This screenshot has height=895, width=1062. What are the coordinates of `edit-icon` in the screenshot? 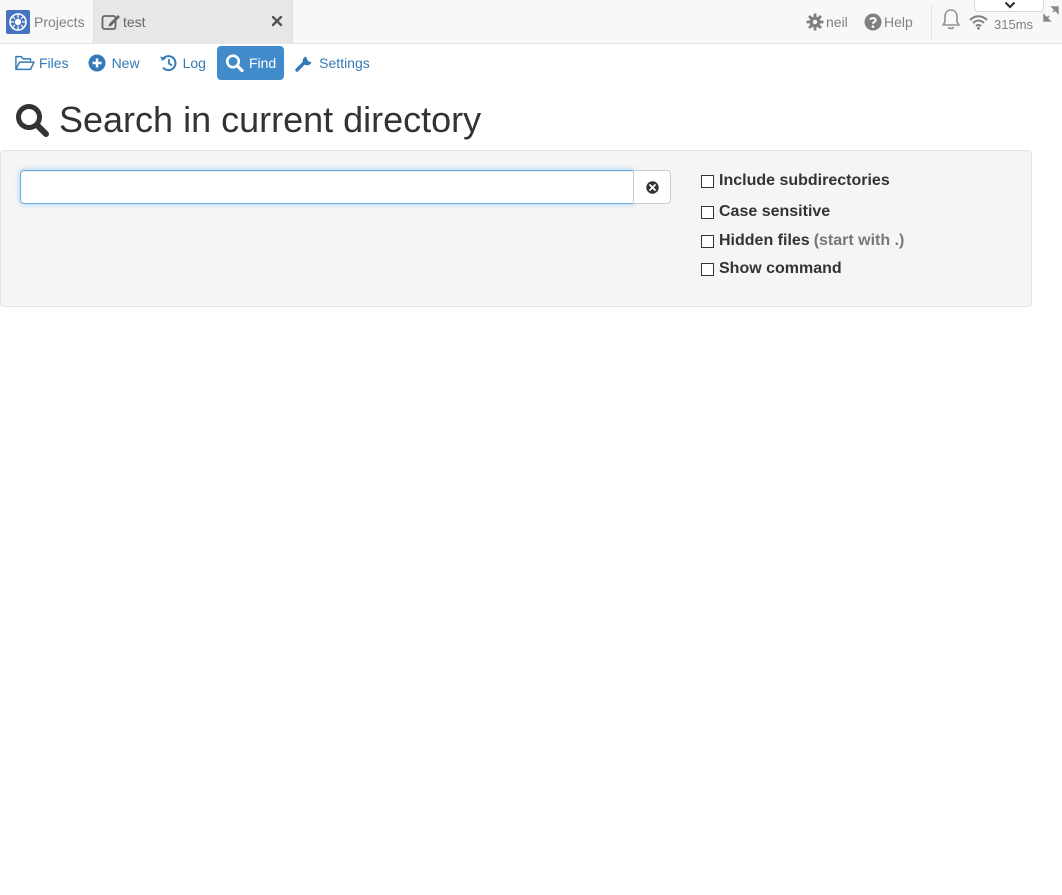 It's located at (110, 22).